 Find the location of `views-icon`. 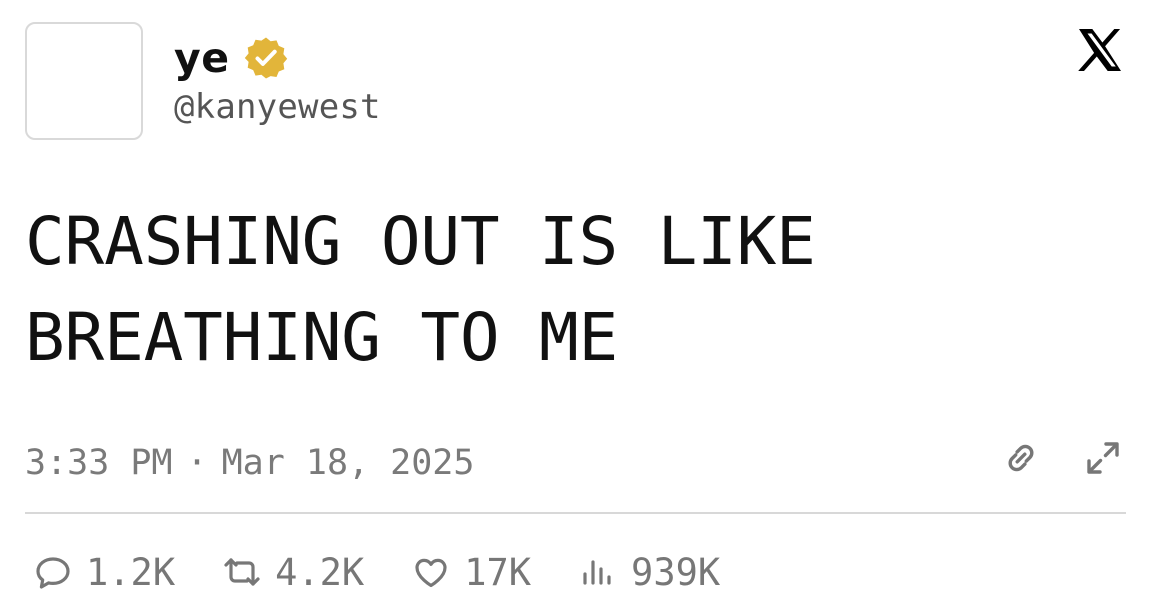

views-icon is located at coordinates (598, 572).